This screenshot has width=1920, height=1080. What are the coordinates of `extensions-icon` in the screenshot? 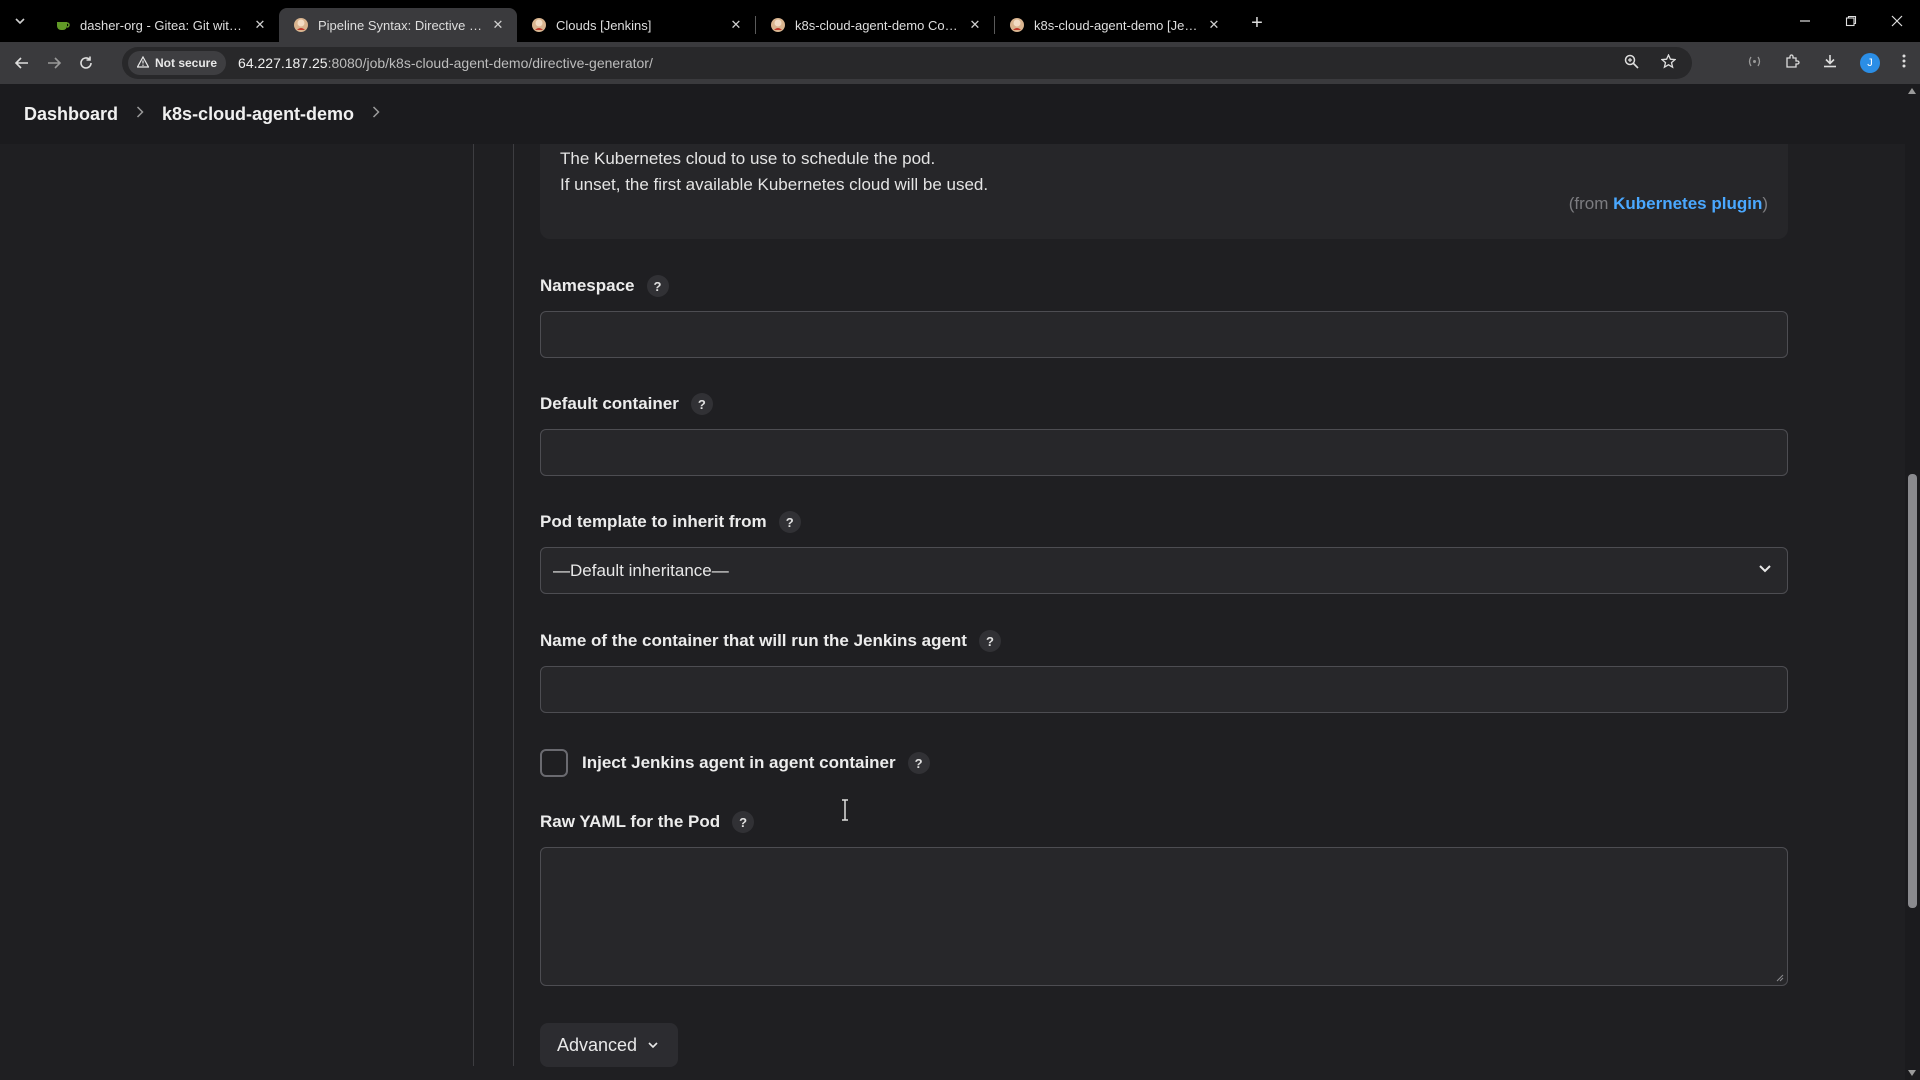 It's located at (1792, 63).